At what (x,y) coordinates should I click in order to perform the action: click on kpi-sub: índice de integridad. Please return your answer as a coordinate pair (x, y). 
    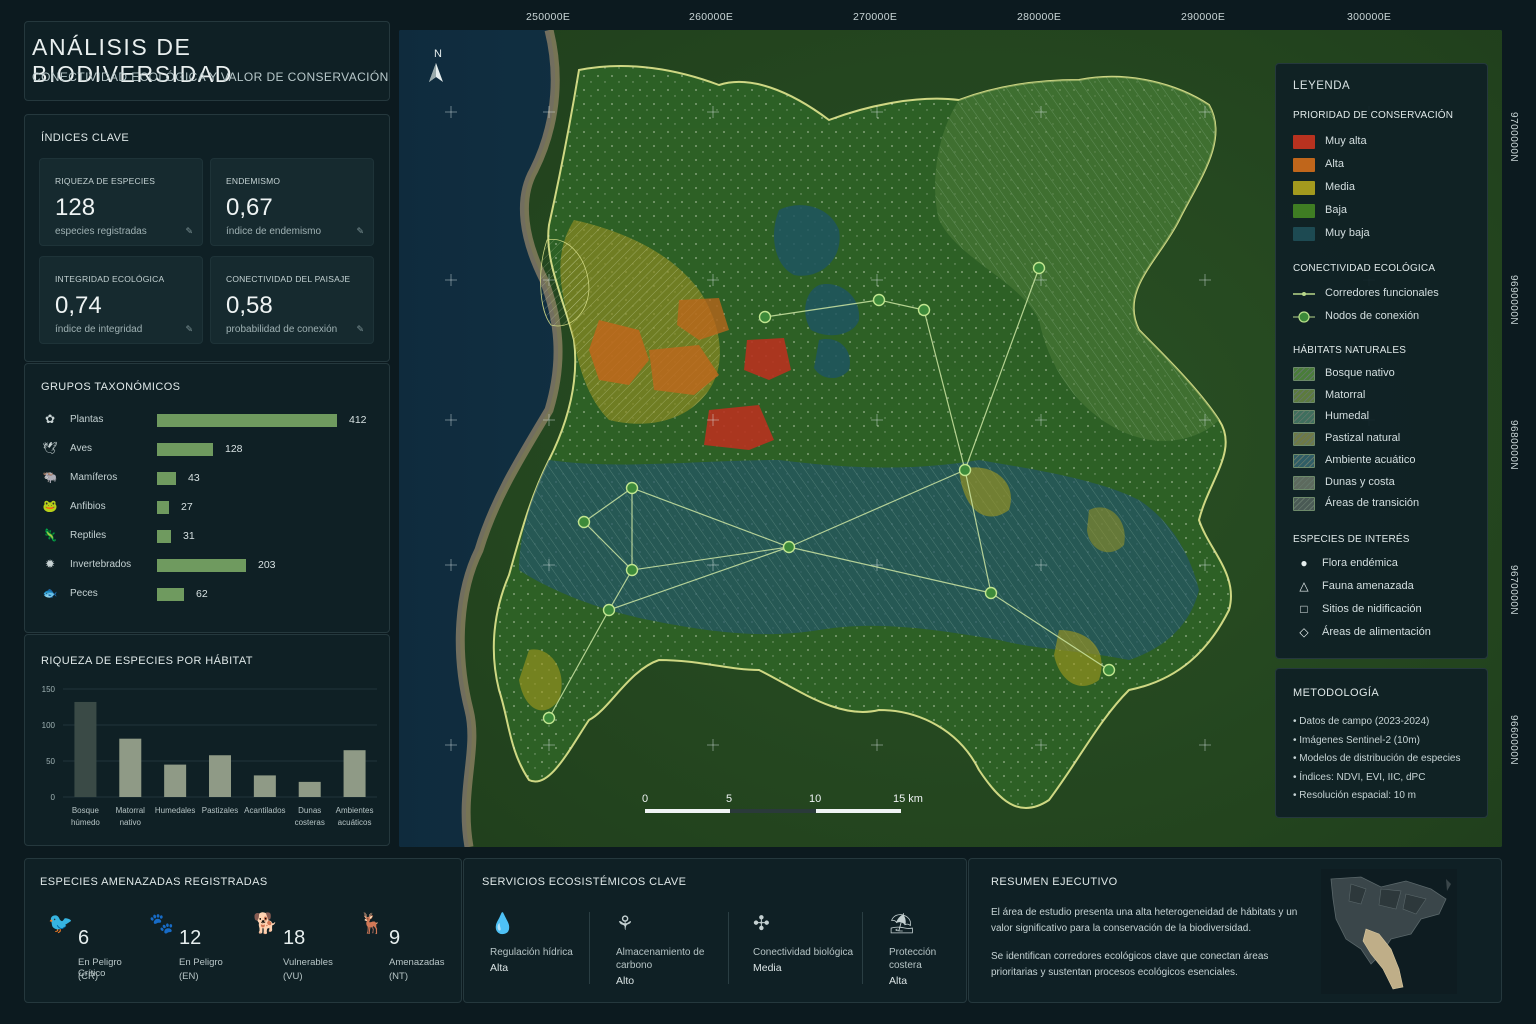
    Looking at the image, I should click on (99, 329).